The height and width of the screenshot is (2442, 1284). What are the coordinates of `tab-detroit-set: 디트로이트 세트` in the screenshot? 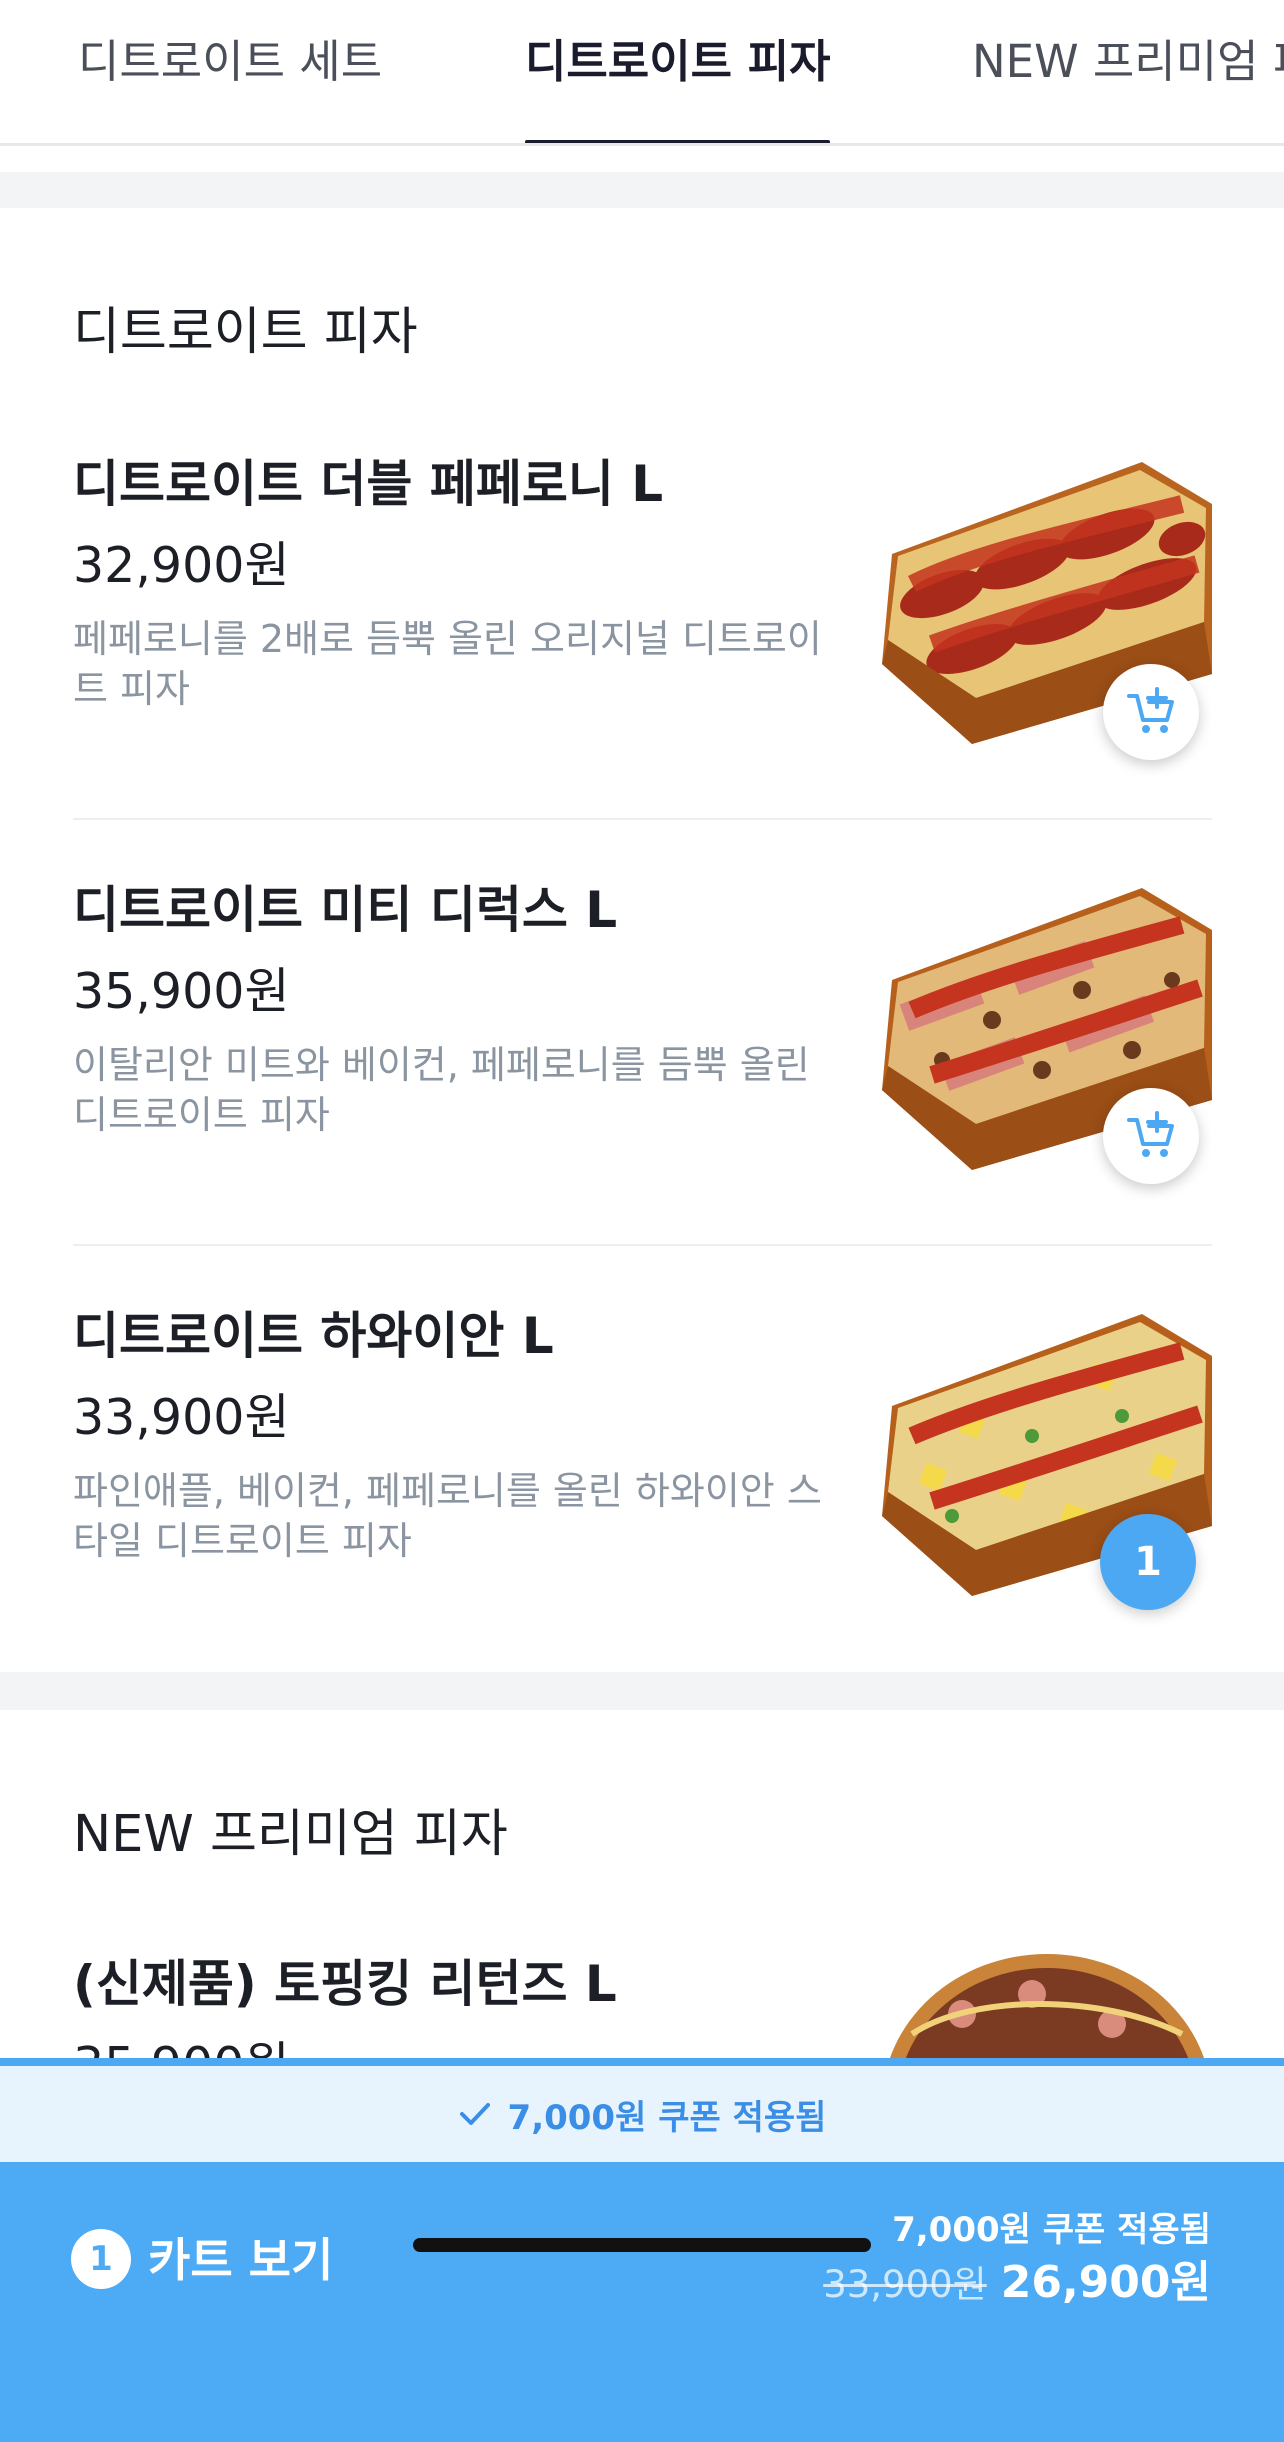 It's located at (230, 71).